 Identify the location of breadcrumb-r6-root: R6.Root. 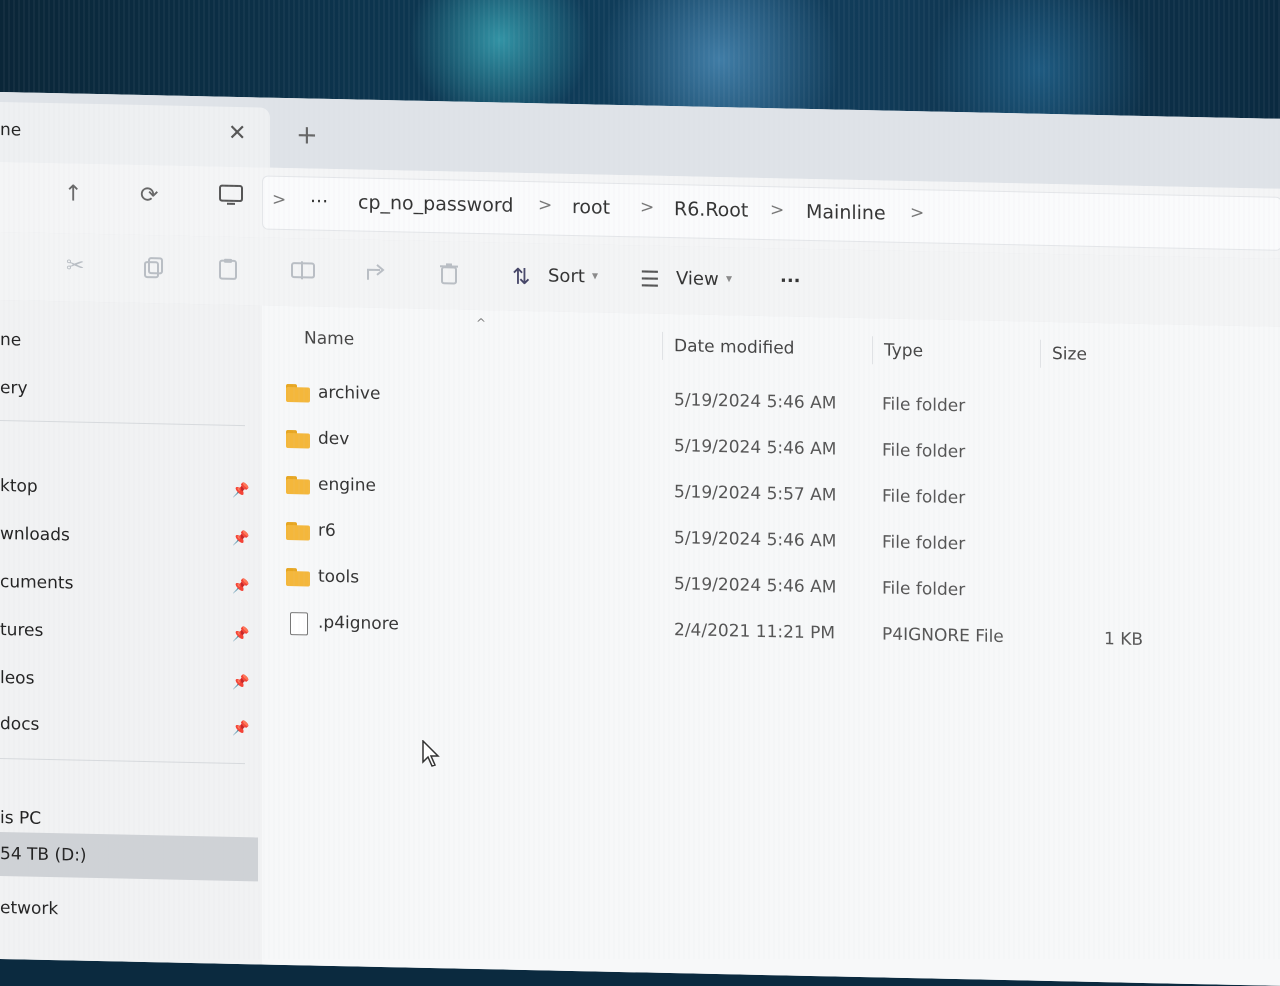
(711, 210).